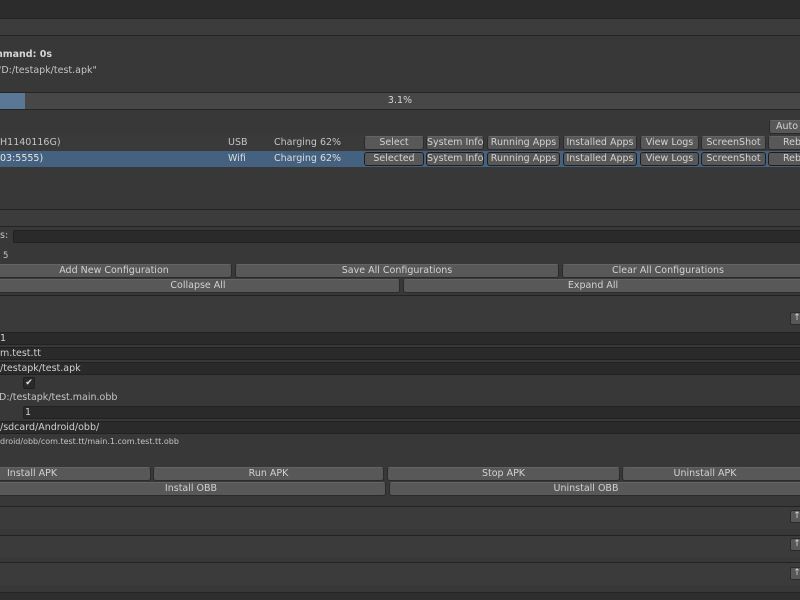 Image resolution: width=800 pixels, height=600 pixels. I want to click on obb-path-label: D:/testapk/test.main.obb, so click(59, 397).